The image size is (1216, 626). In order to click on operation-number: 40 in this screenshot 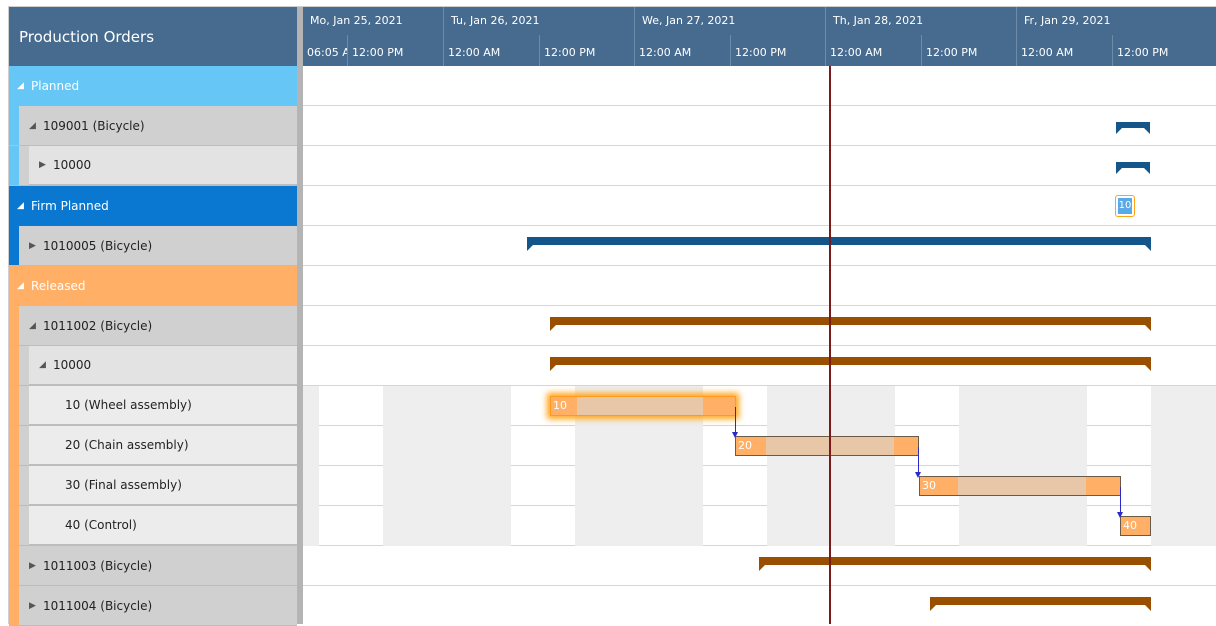, I will do `click(1130, 525)`.